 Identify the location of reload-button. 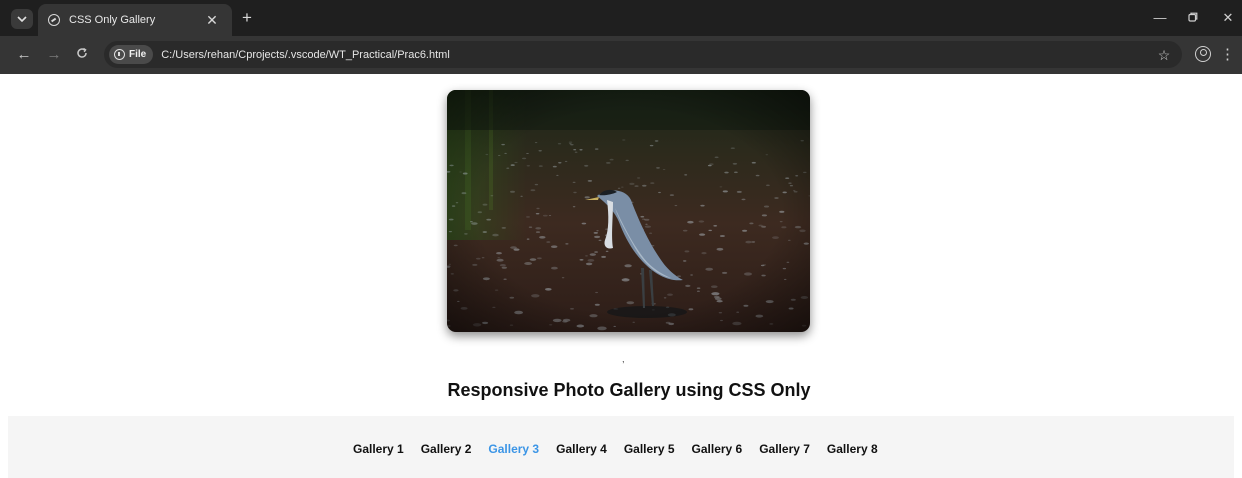
(82, 55).